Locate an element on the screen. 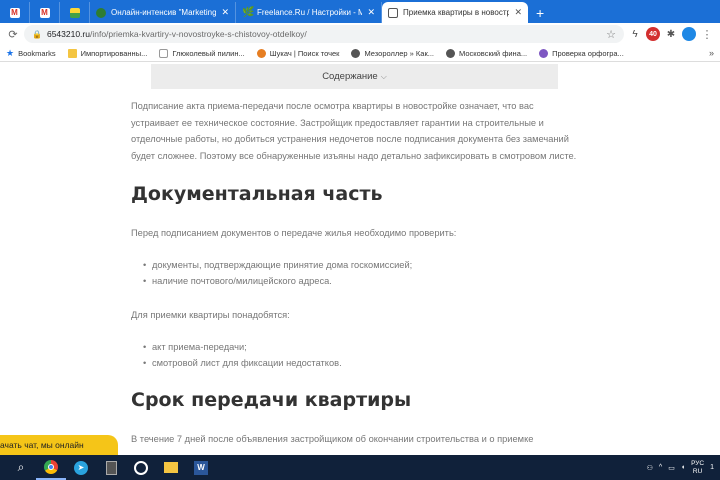  language-indicator: РУС RU is located at coordinates (697, 468).